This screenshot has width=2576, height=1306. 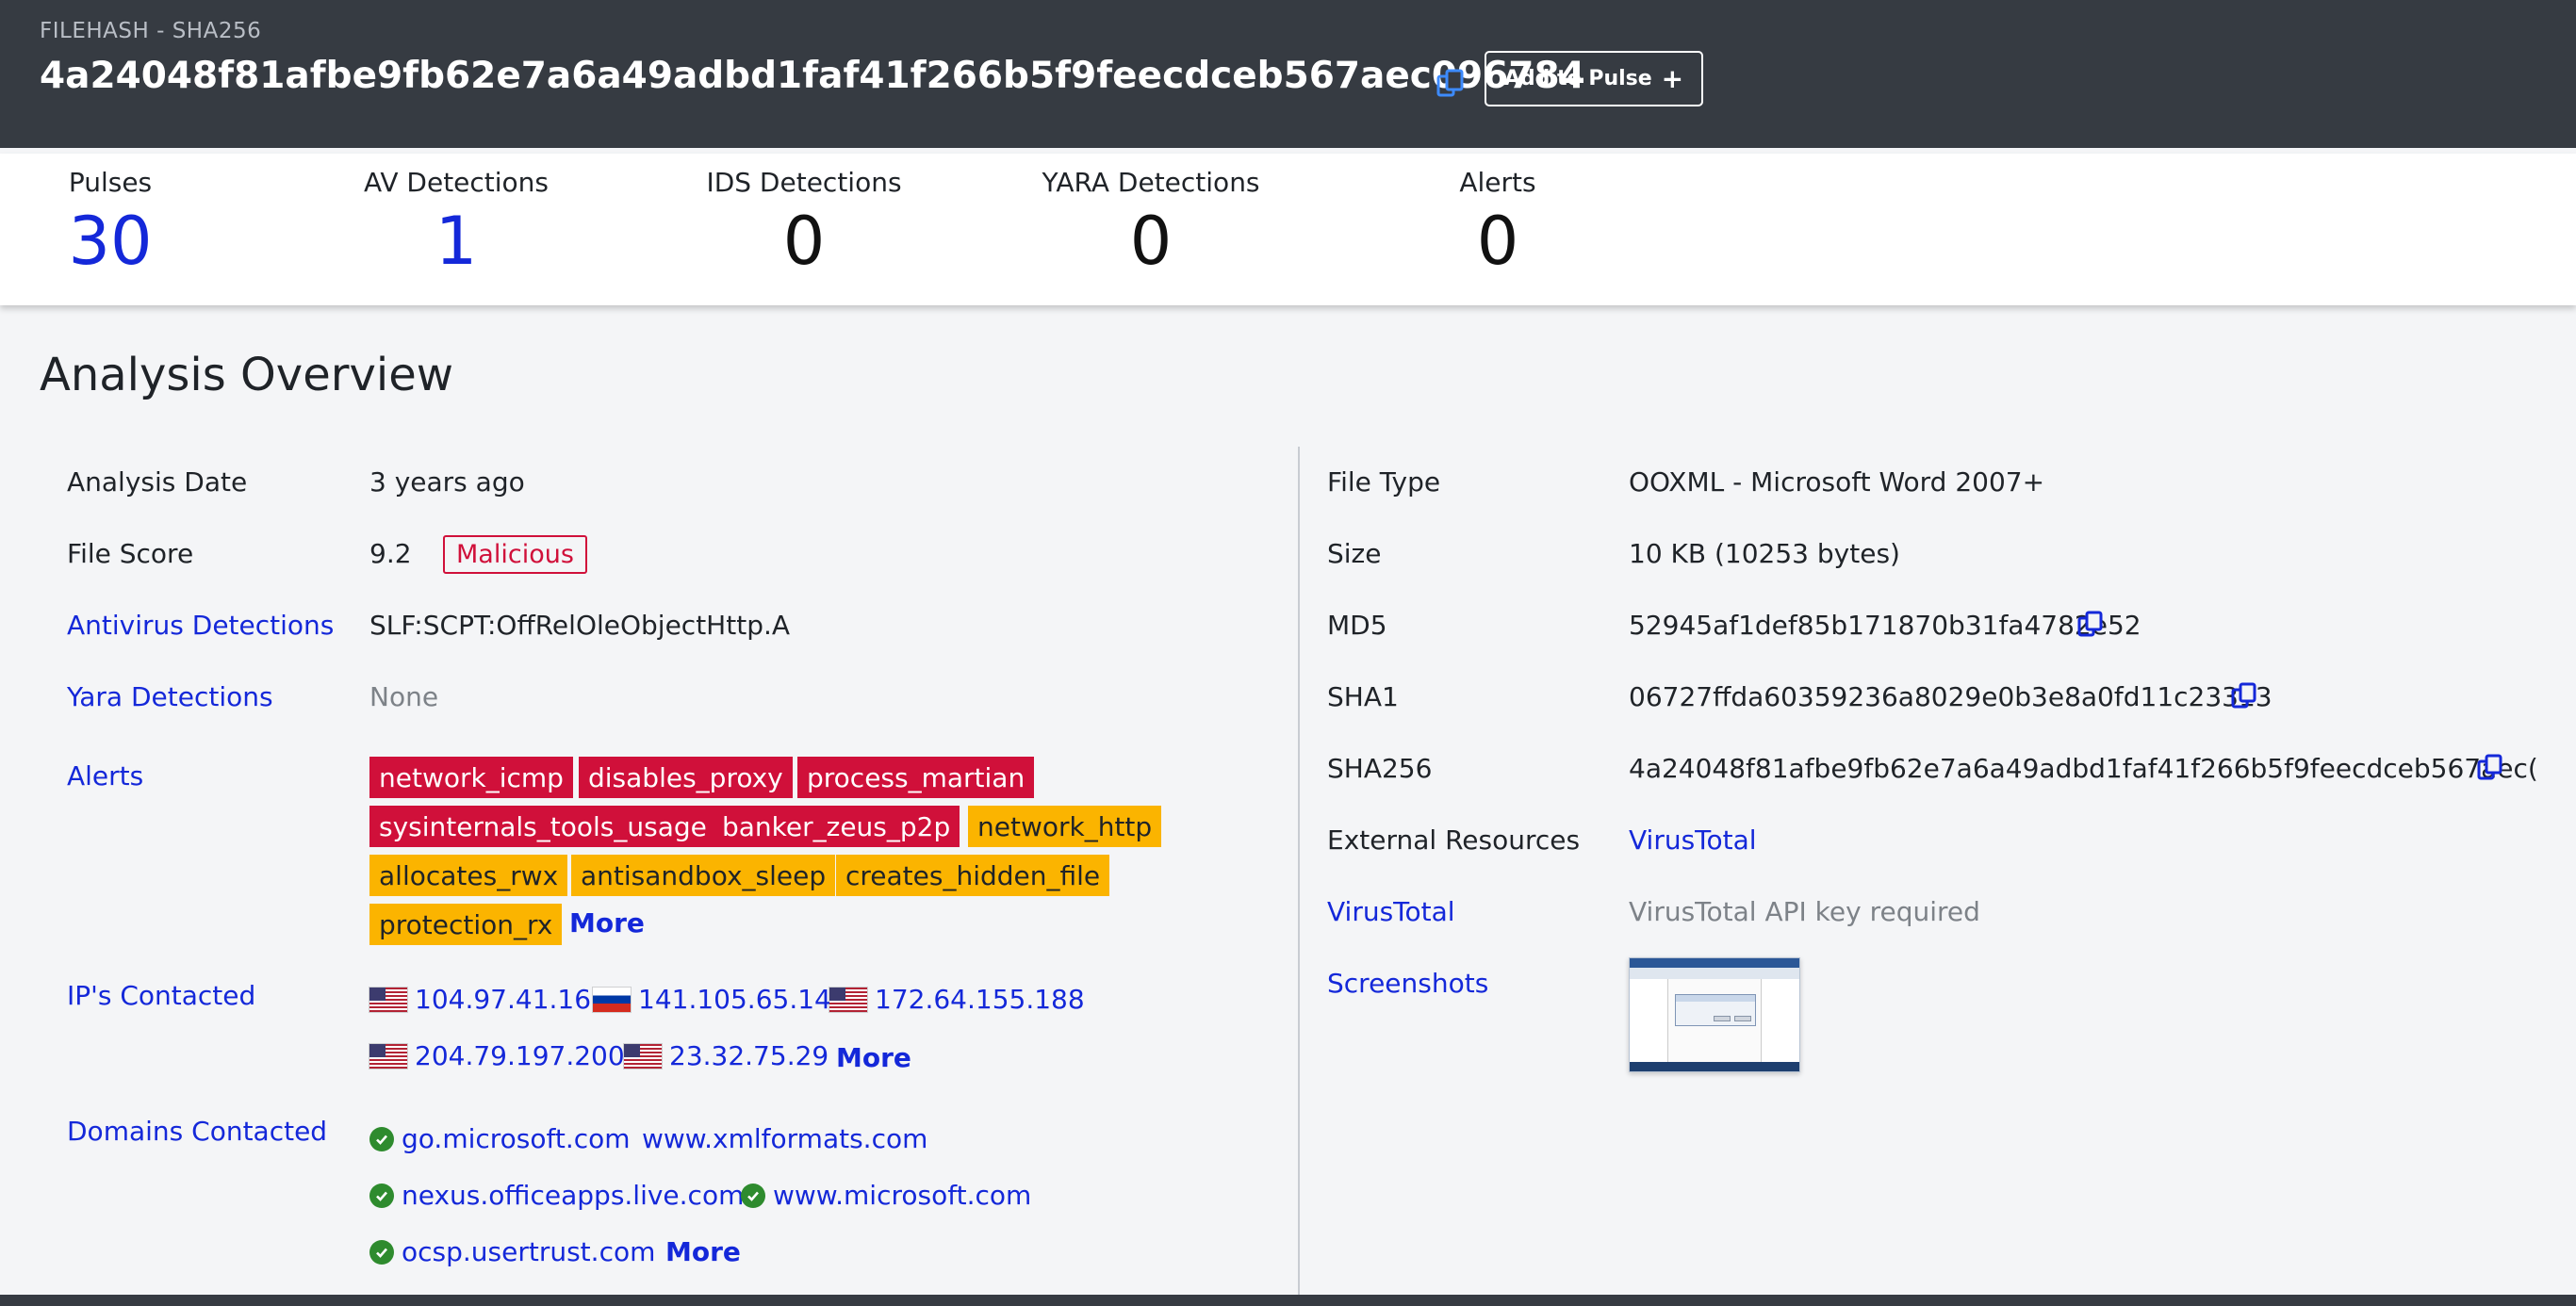 What do you see at coordinates (404, 696) in the screenshot?
I see `yara-detection-value: None` at bounding box center [404, 696].